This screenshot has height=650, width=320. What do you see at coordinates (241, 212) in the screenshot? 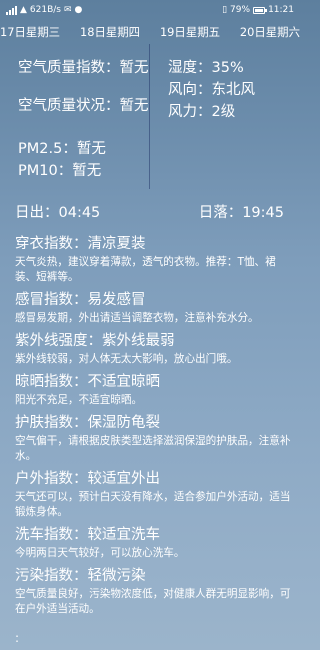
I see `sunset-time: 日落：19:45` at bounding box center [241, 212].